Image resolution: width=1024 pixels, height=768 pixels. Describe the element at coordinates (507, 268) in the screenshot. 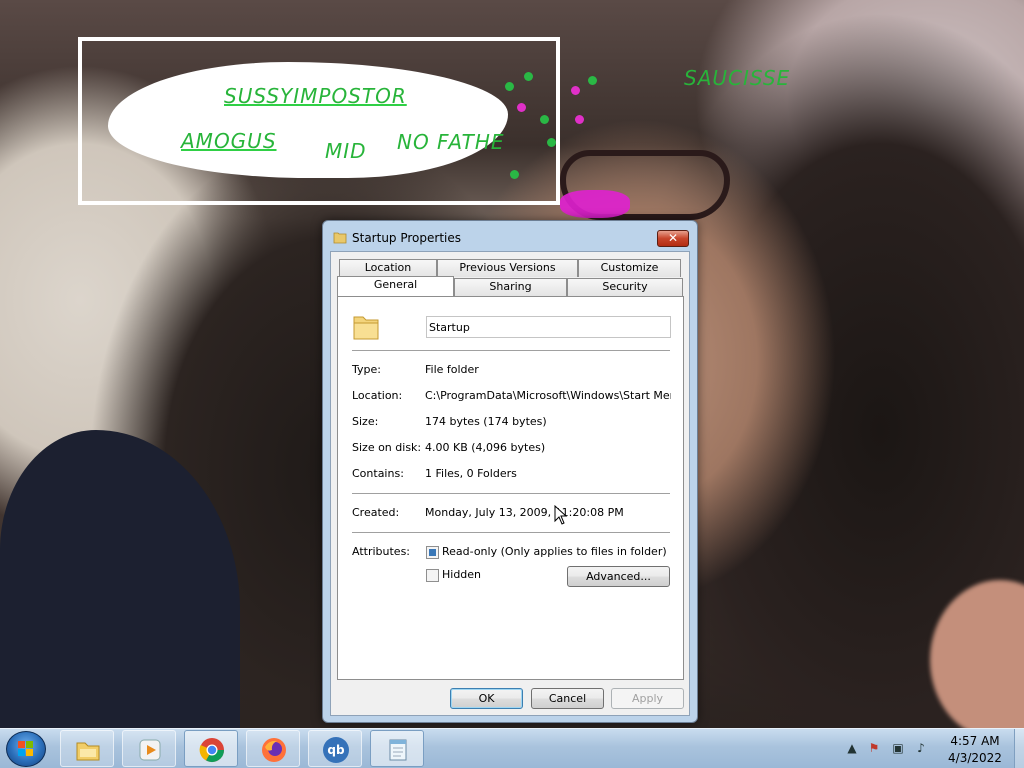

I see `tab-previous-versions: Previous Versions` at that location.